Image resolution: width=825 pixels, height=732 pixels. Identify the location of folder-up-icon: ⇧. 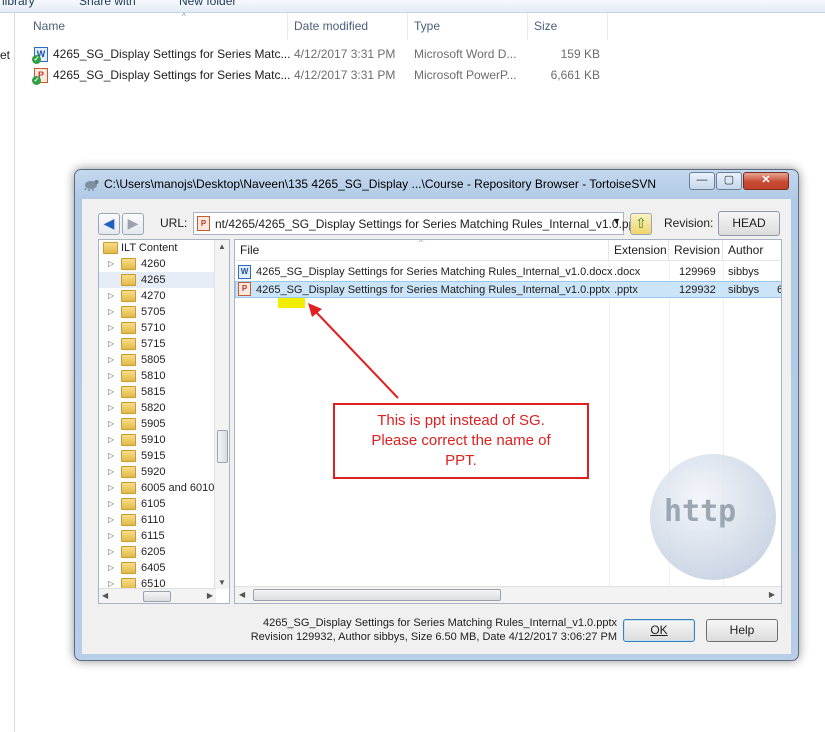
(641, 224).